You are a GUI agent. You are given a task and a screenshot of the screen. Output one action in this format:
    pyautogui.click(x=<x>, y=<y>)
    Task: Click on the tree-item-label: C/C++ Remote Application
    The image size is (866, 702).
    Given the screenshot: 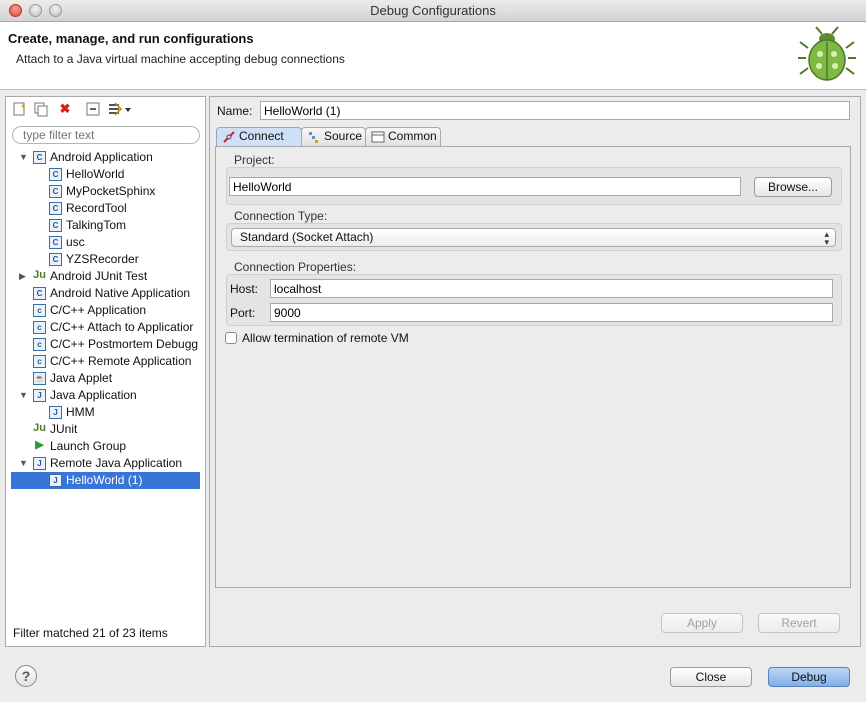 What is the action you would take?
    pyautogui.click(x=121, y=361)
    